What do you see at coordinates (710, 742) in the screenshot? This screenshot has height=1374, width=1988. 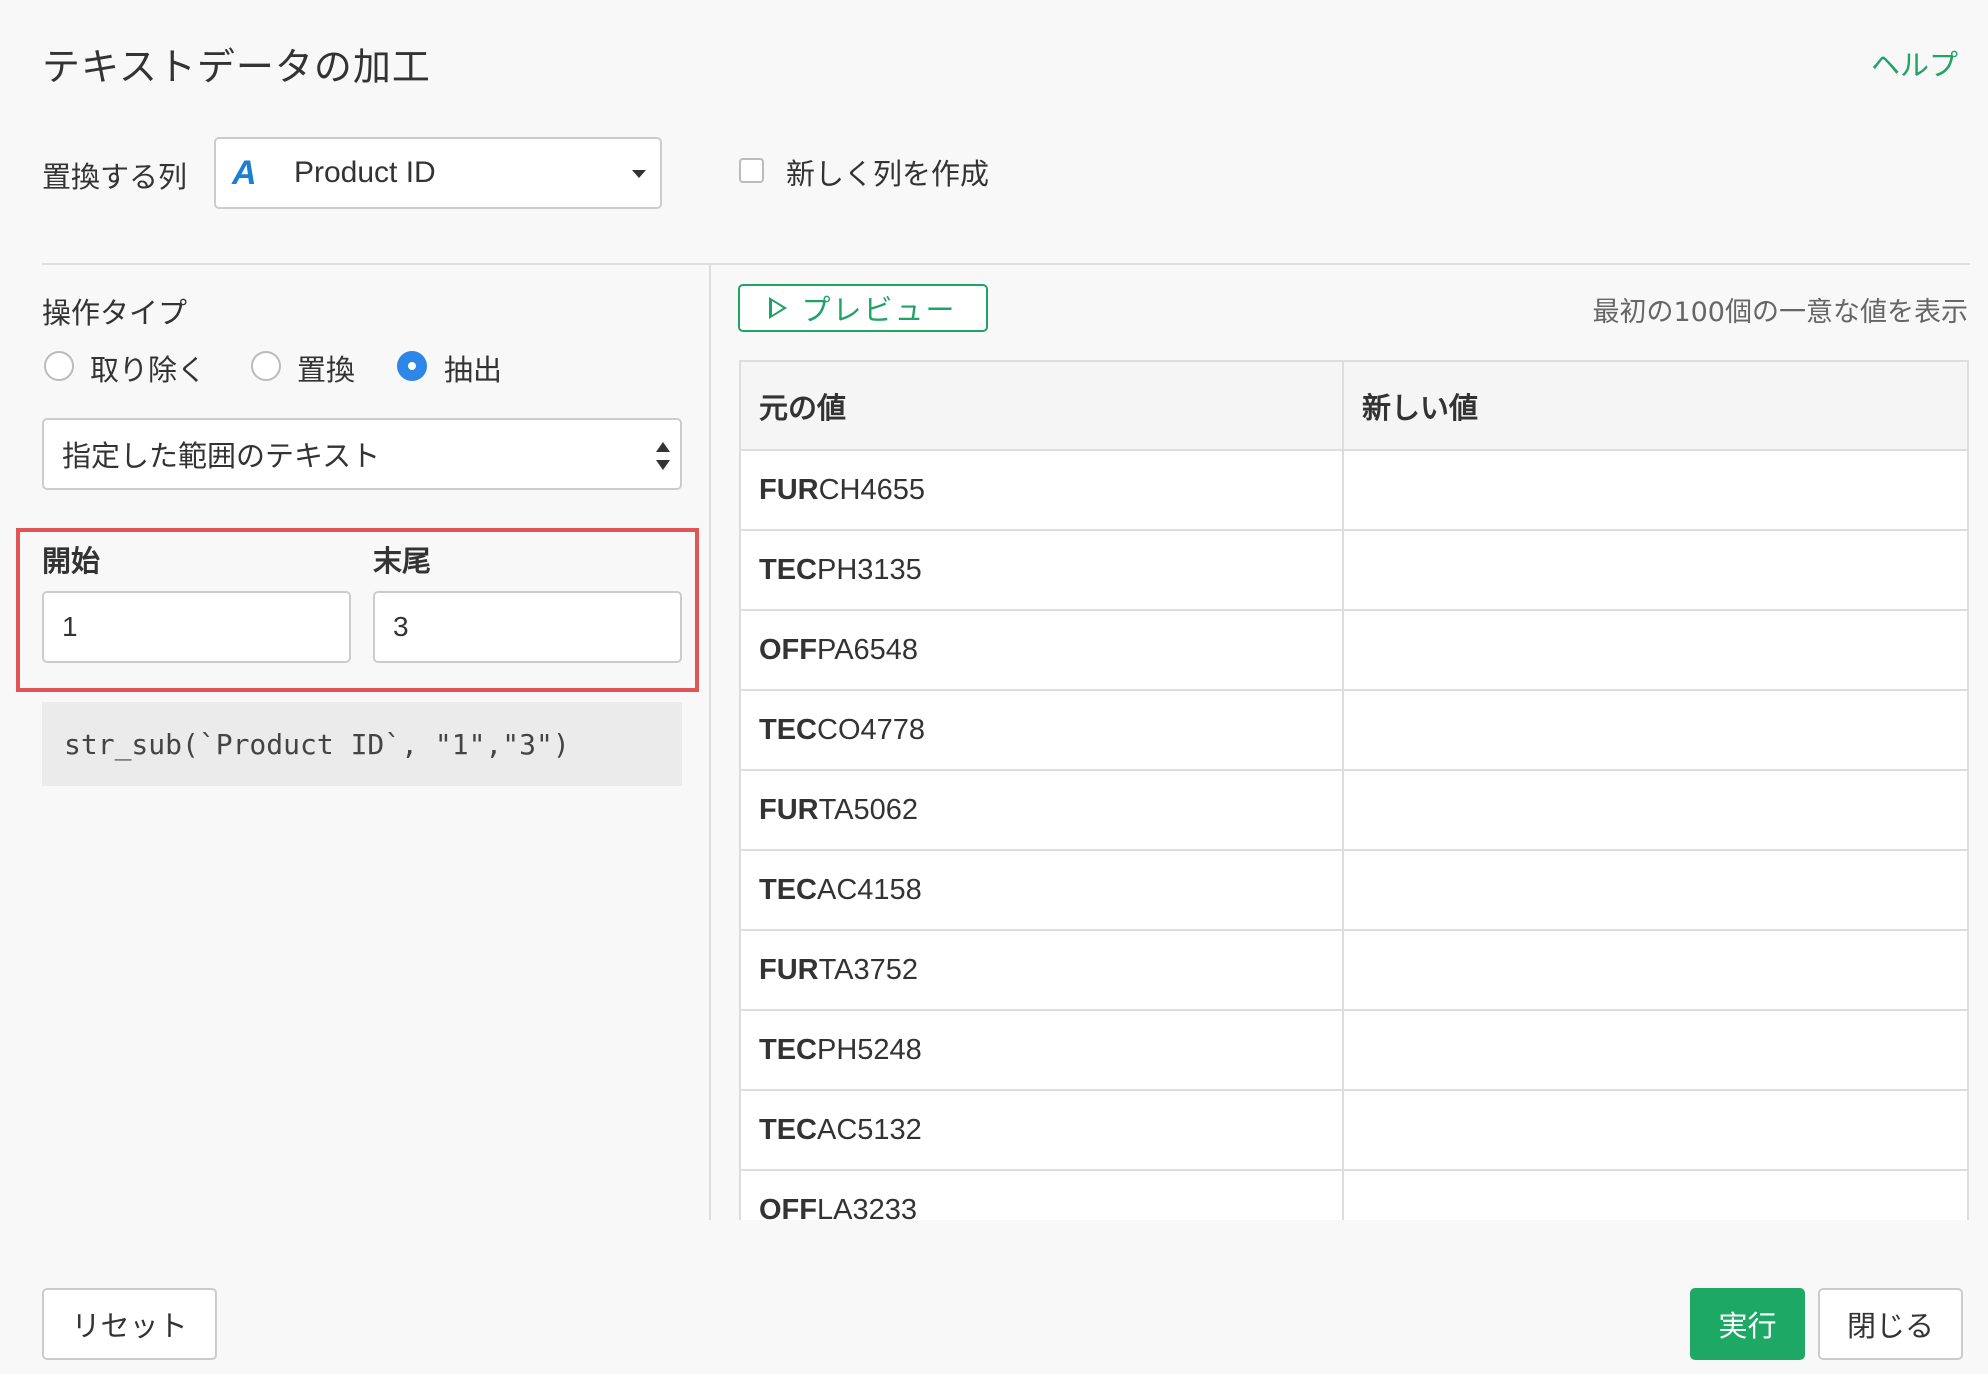 I see `pane-divider` at bounding box center [710, 742].